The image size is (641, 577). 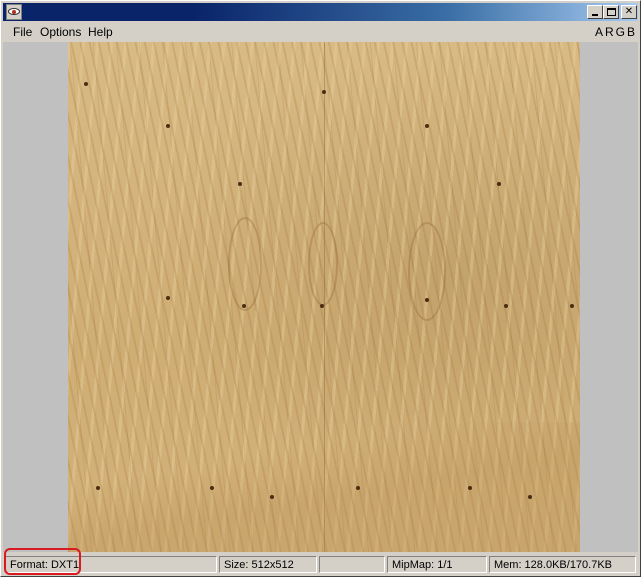 I want to click on minimize-icon, so click(x=595, y=15).